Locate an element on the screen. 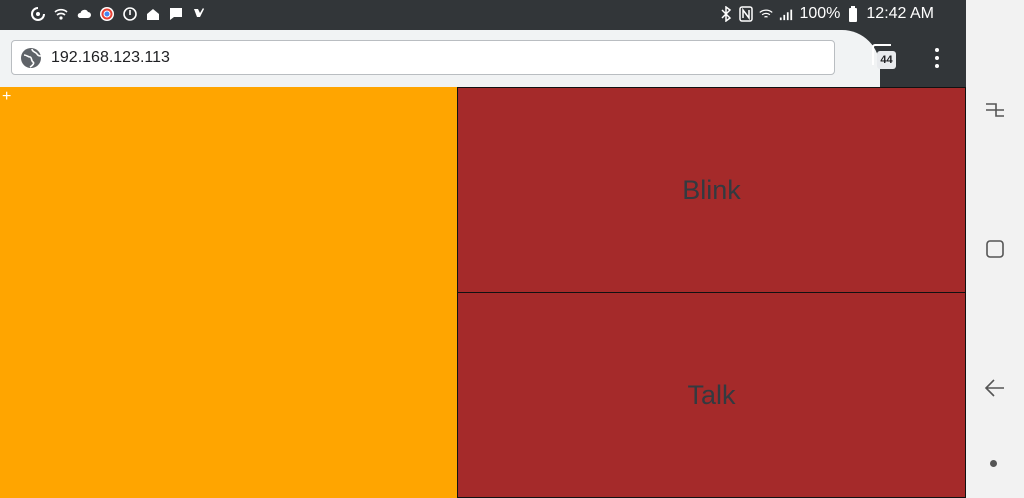 The width and height of the screenshot is (1024, 498). notification-icons is located at coordinates (118, 14).